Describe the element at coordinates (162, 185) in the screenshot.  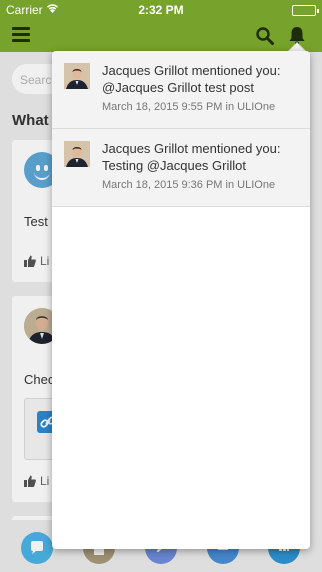
I see `notification-date: March 18, 2015 9:36 PM` at that location.